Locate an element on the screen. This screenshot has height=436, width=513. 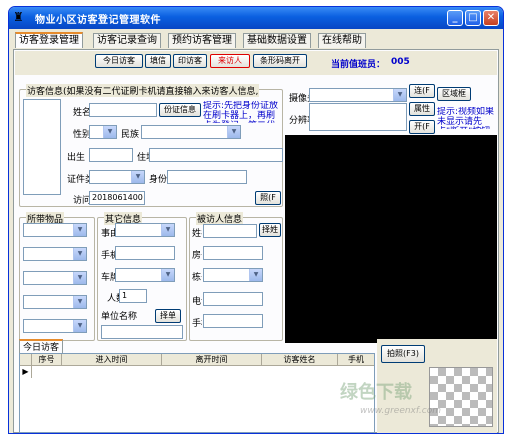
toolbar: 今日访客 填信 印访客 来访人 条形码离开 当前值班员： 005 is located at coordinates (256, 63).